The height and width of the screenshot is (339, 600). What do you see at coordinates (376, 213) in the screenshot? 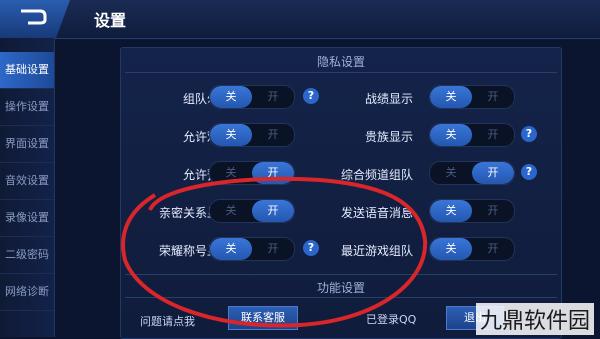
I see `row-label: 发送语音消息` at bounding box center [376, 213].